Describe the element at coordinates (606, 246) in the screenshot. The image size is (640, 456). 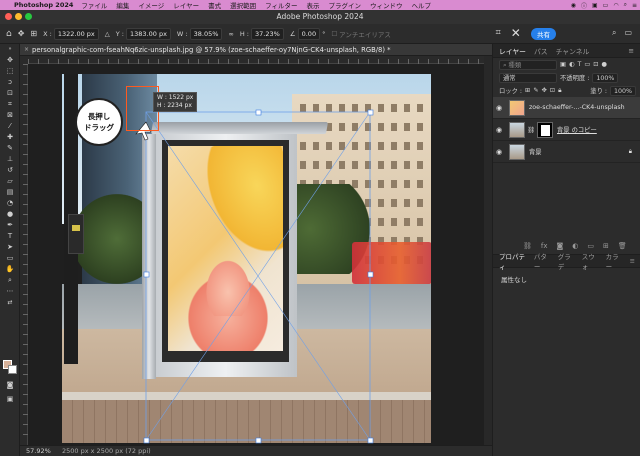
I see `new-layer-icon: ⊞` at that location.